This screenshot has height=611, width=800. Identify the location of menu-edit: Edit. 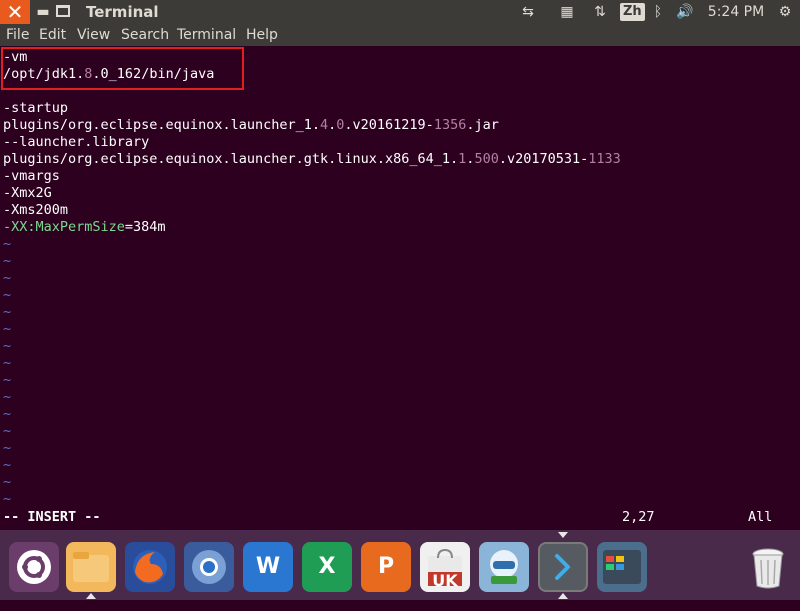
(52, 35).